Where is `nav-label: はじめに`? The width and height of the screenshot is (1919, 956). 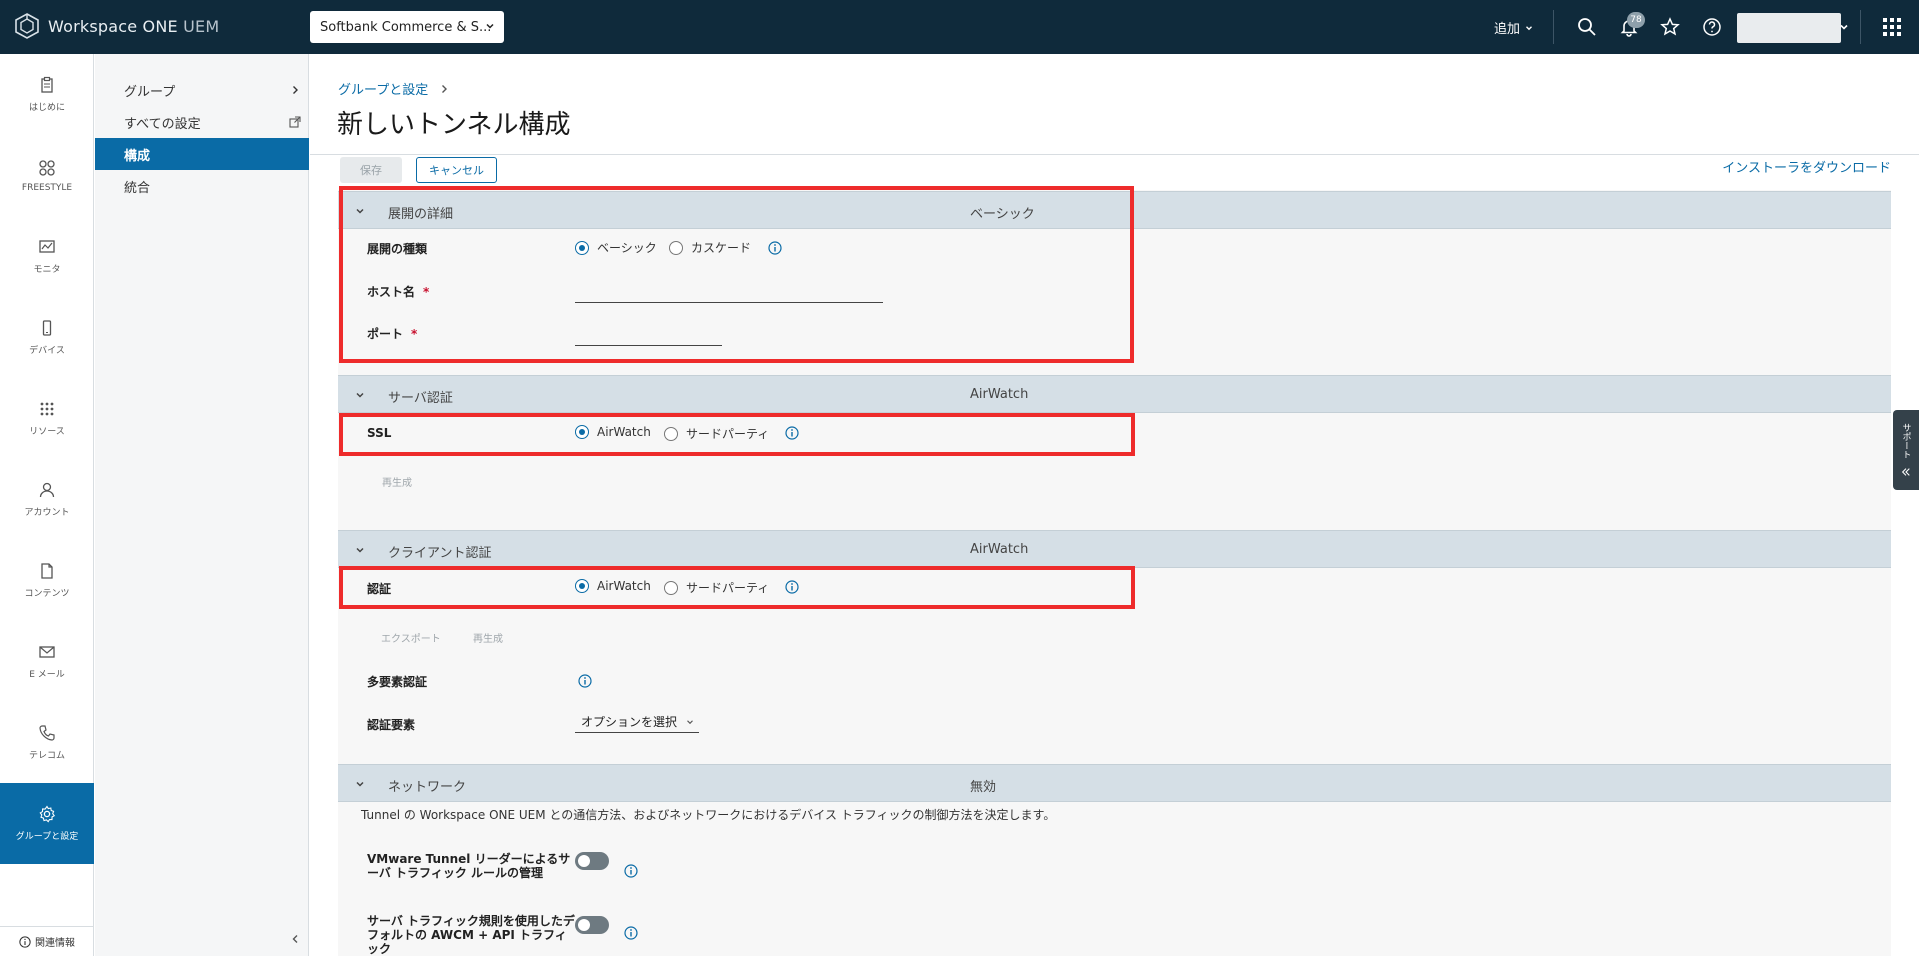 nav-label: はじめに is located at coordinates (46, 108).